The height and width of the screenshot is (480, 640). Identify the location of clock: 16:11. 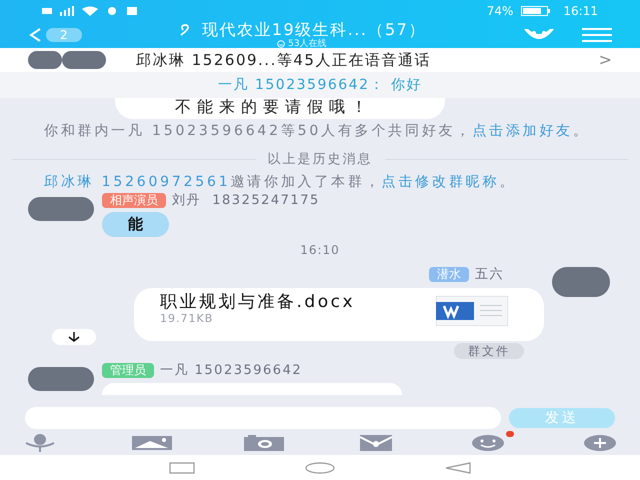
(580, 11).